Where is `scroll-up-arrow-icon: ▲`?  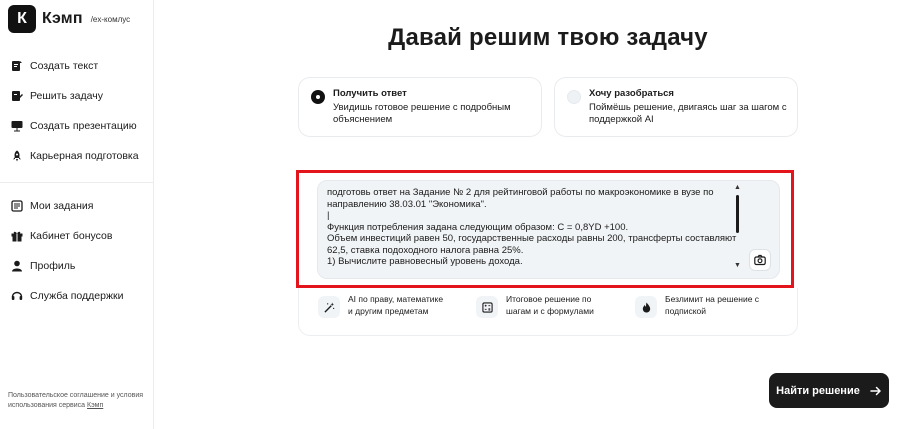 scroll-up-arrow-icon: ▲ is located at coordinates (737, 187).